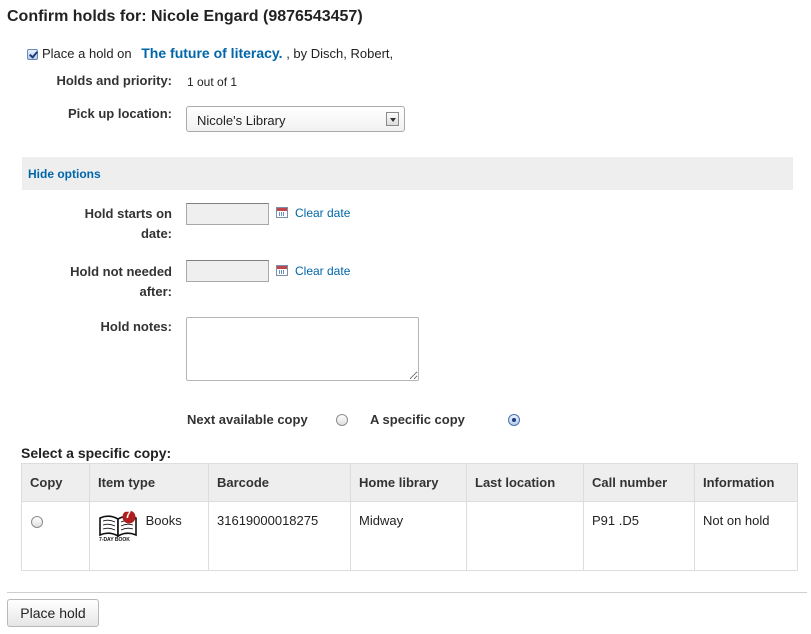 The width and height of the screenshot is (811, 634). Describe the element at coordinates (514, 420) in the screenshot. I see `specific-copy-radio` at that location.